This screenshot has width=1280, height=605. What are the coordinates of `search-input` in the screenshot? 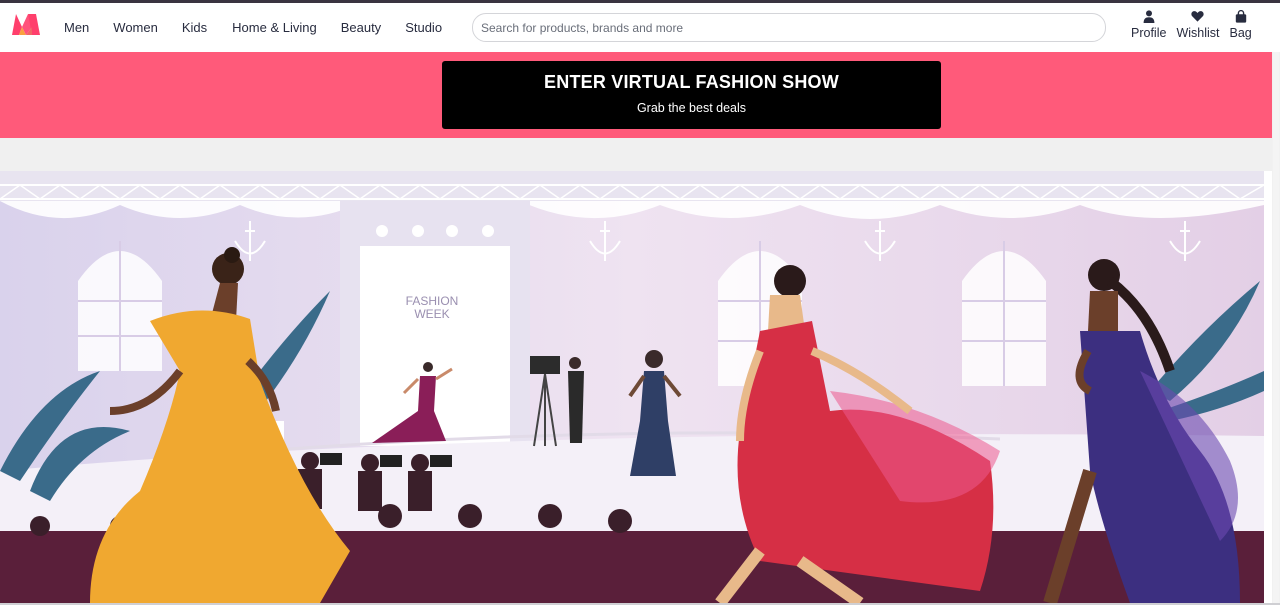 It's located at (789, 27).